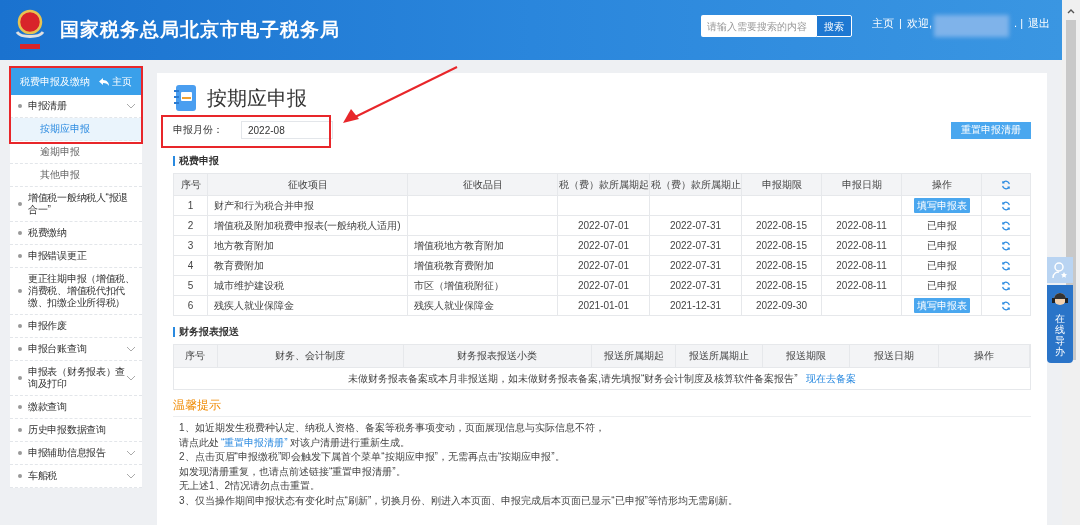 The image size is (1080, 525). What do you see at coordinates (190, 285) in the screenshot?
I see `table-cell: 5` at bounding box center [190, 285].